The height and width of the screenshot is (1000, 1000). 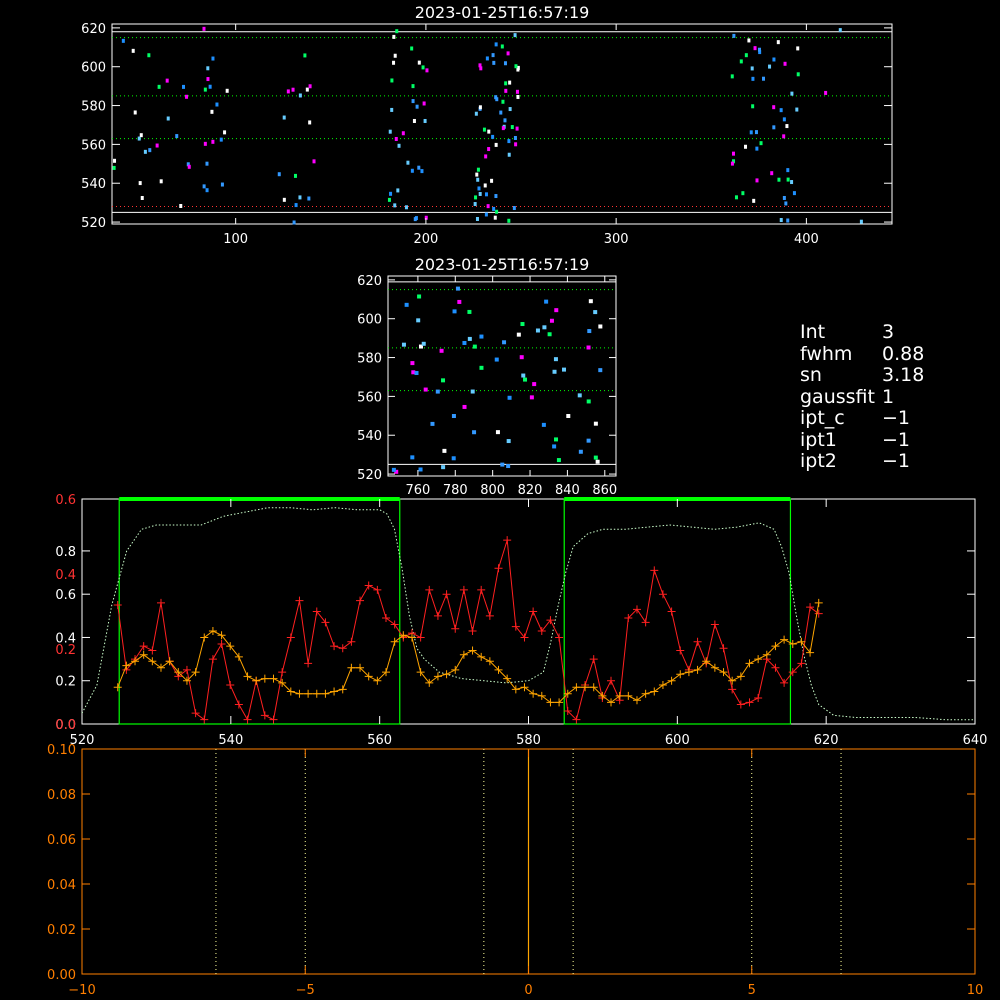 What do you see at coordinates (93, 107) in the screenshot?
I see `panel1-y-tick-label: 580` at bounding box center [93, 107].